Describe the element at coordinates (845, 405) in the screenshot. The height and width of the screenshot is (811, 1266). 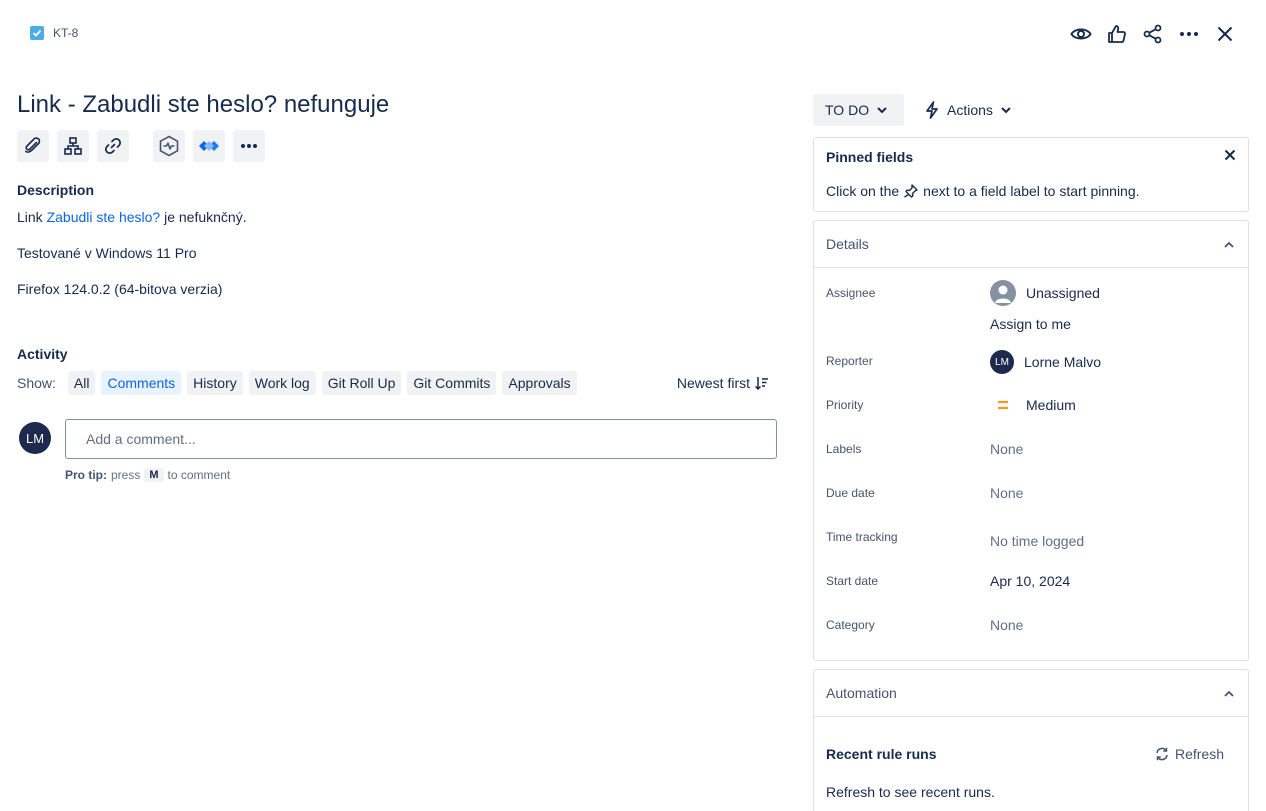
I see `priority-label: Priority` at that location.